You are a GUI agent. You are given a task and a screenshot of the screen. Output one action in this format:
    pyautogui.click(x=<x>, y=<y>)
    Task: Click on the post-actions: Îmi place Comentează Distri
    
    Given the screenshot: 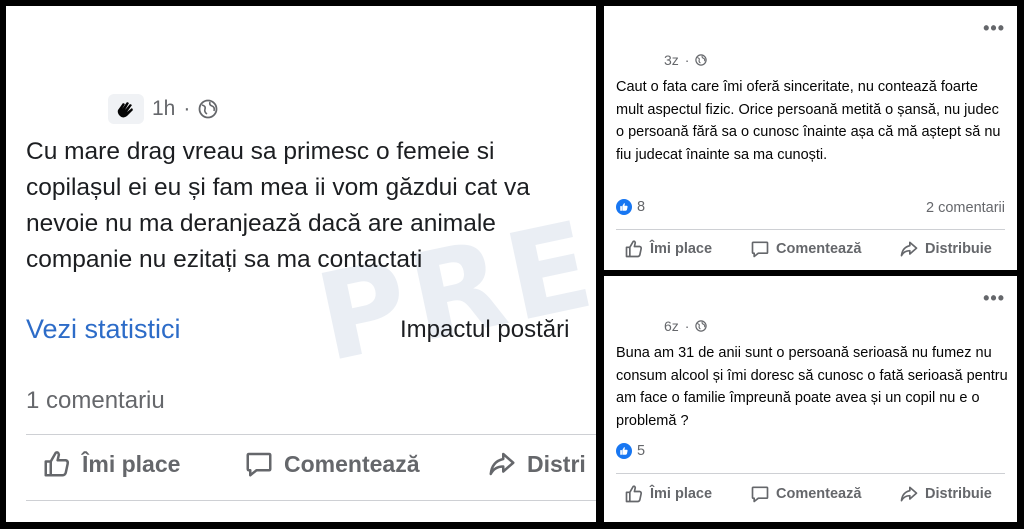 What is the action you would take?
    pyautogui.click(x=314, y=464)
    